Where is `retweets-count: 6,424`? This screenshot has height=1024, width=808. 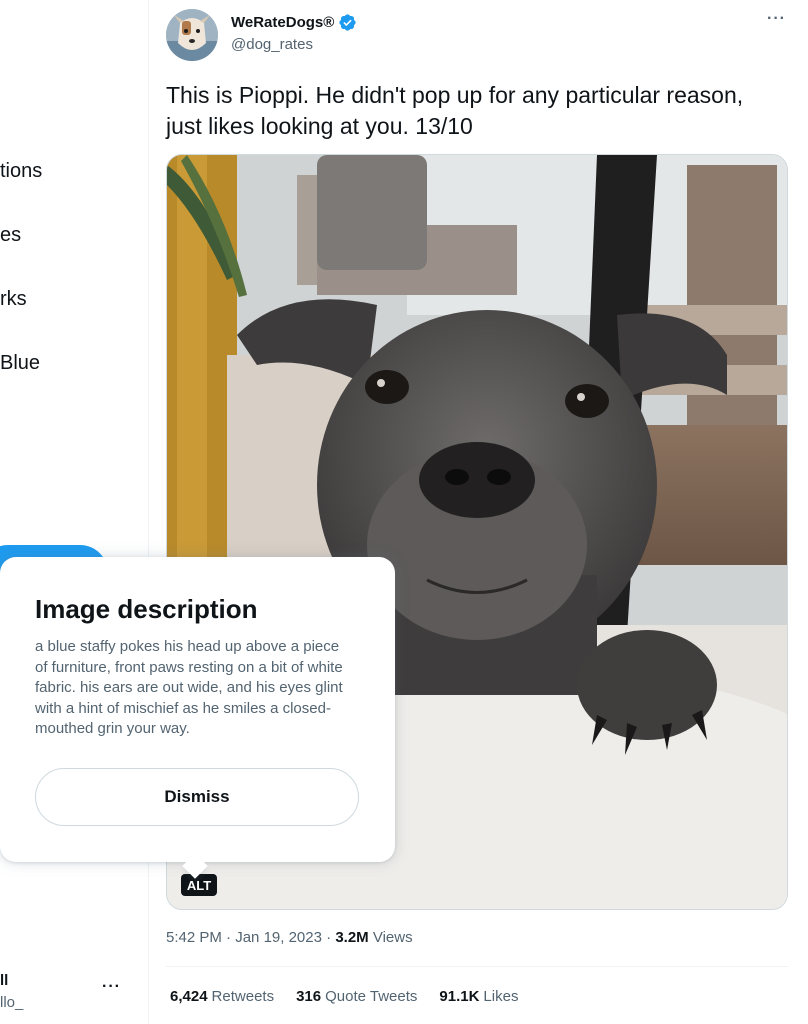
retweets-count: 6,424 is located at coordinates (189, 996).